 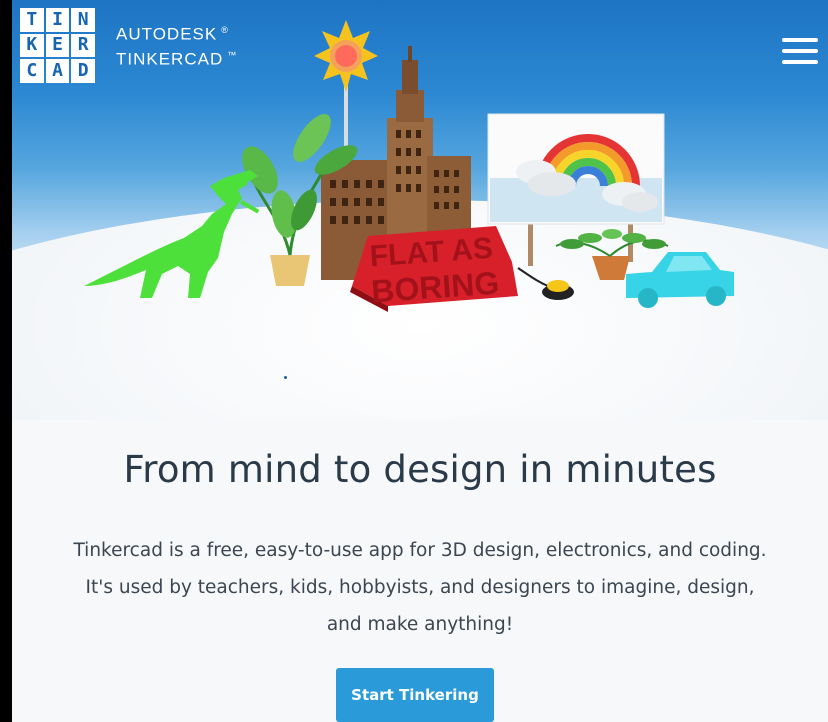 I want to click on logo-letter: I, so click(x=57, y=20).